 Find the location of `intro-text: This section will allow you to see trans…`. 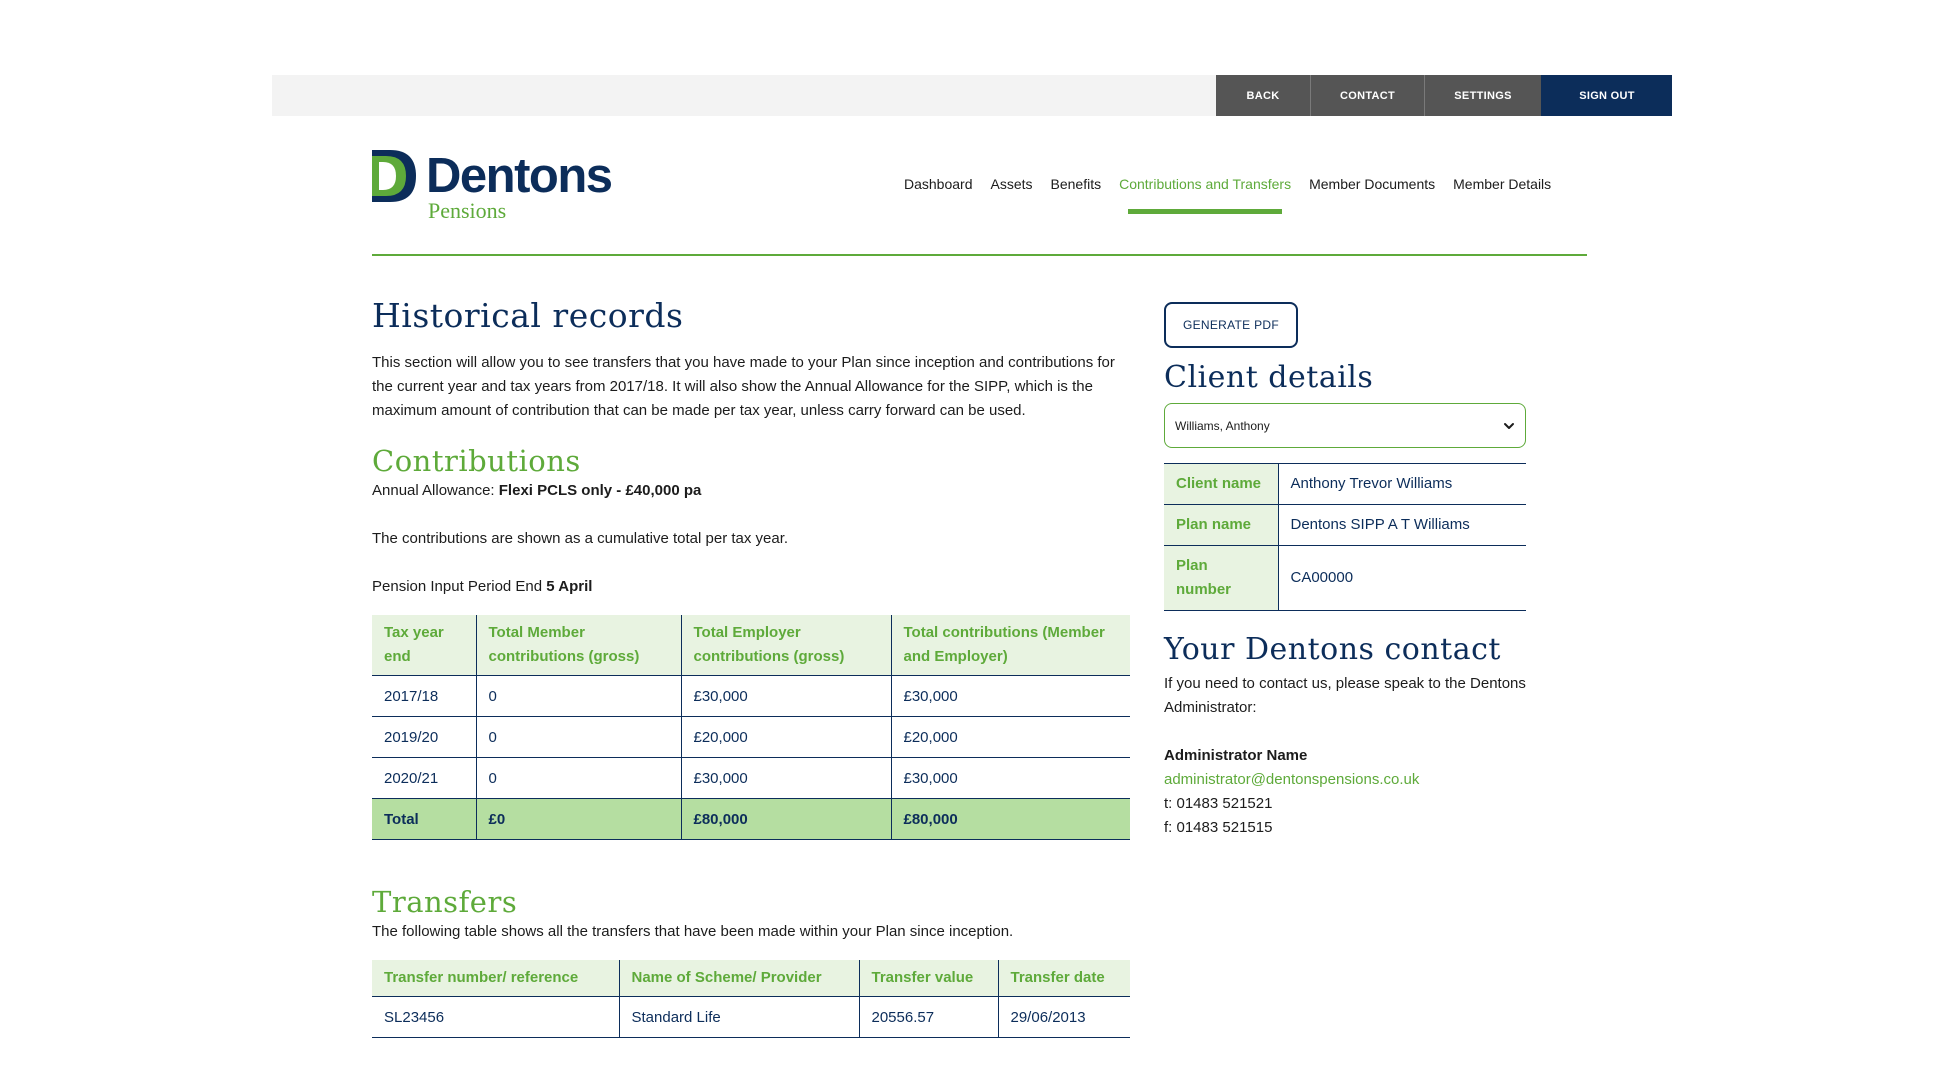

intro-text: This section will allow you to see trans… is located at coordinates (743, 386).